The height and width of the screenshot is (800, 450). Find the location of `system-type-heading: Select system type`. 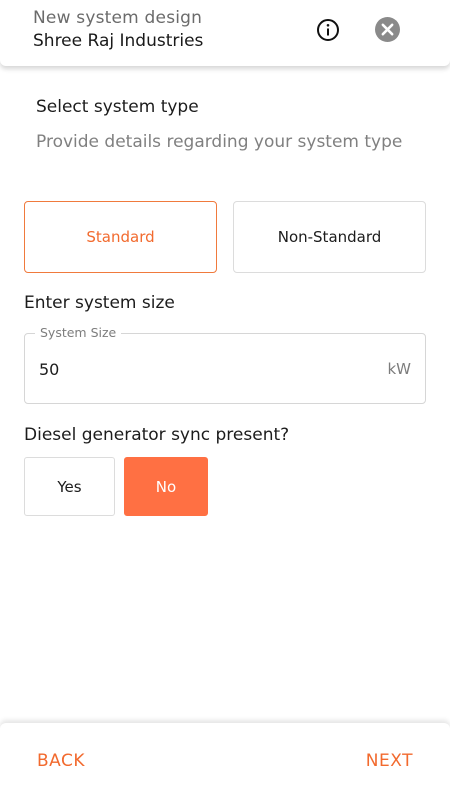

system-type-heading: Select system type is located at coordinates (117, 107).